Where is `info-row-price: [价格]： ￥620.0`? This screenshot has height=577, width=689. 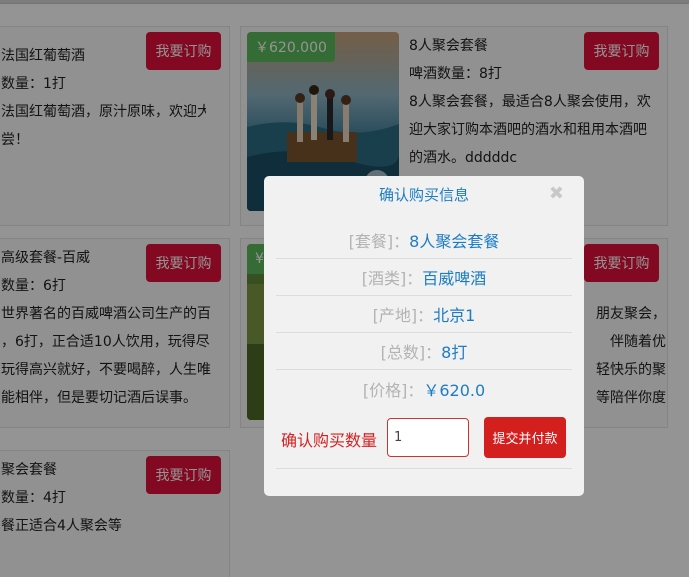 info-row-price: [价格]： ￥620.0 is located at coordinates (424, 388).